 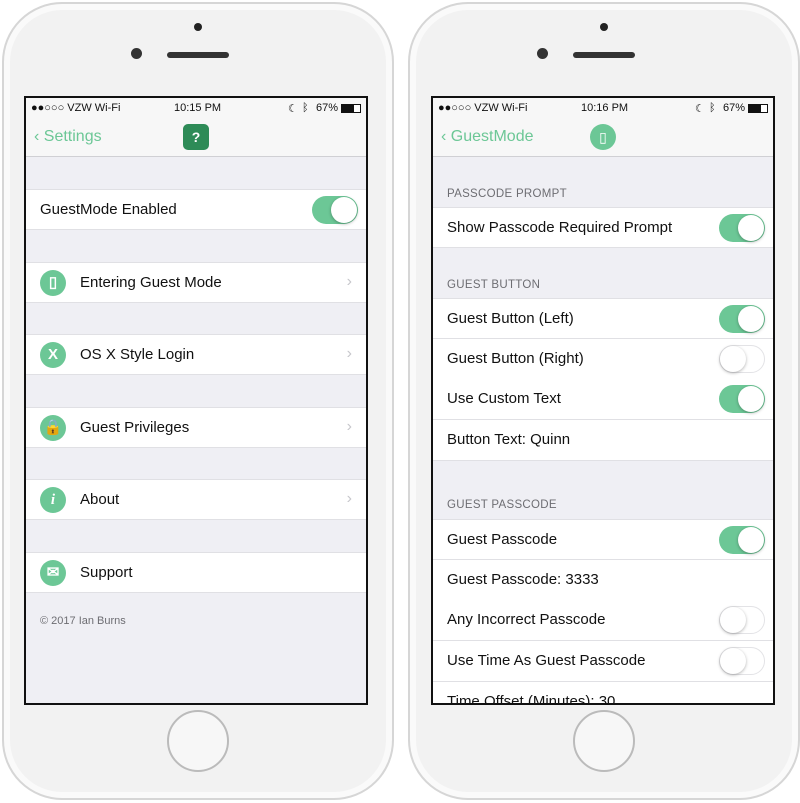 I want to click on row-label: Guest Button (Right), so click(x=515, y=358).